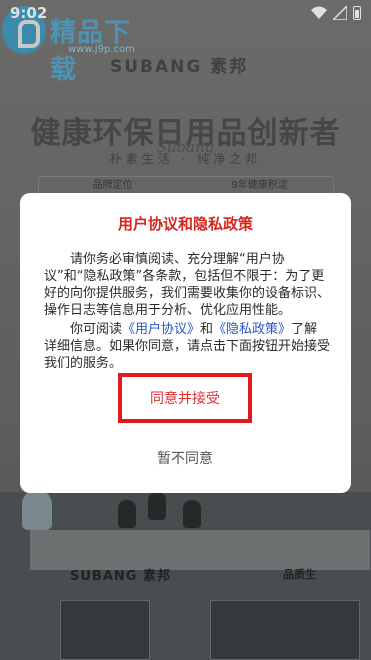 The width and height of the screenshot is (371, 660). What do you see at coordinates (207, 329) in the screenshot?
I see `dialog-text: 和` at bounding box center [207, 329].